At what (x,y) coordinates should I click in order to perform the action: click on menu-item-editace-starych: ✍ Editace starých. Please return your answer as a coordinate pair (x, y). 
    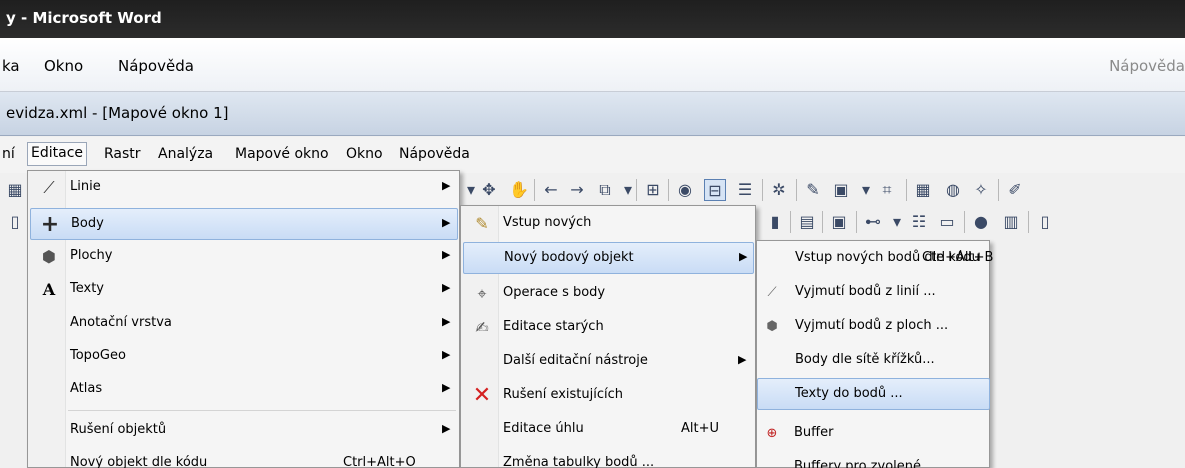
    Looking at the image, I should click on (608, 328).